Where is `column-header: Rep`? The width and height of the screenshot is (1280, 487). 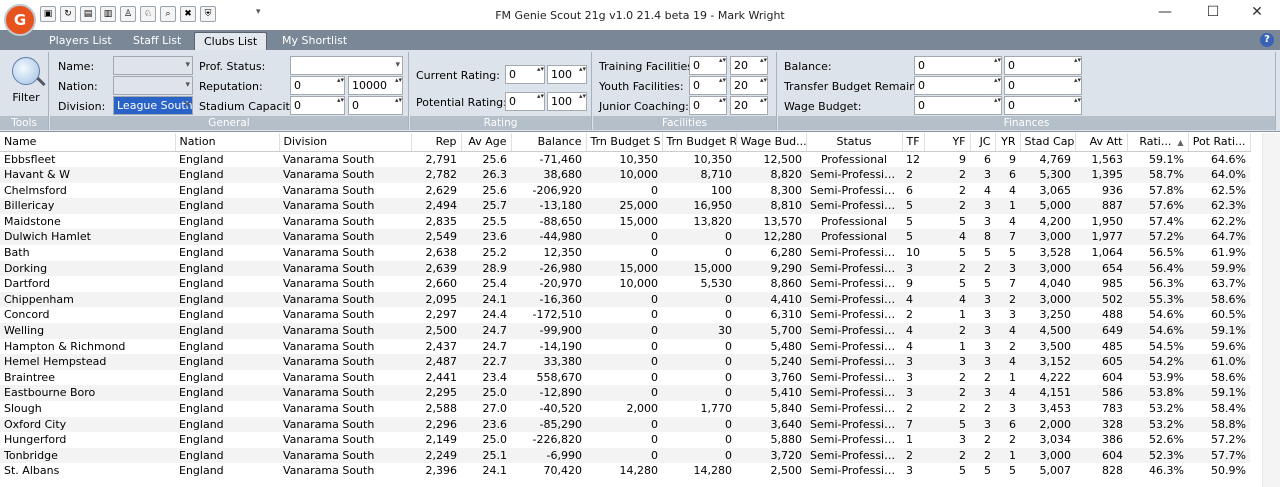 column-header: Rep is located at coordinates (436, 142).